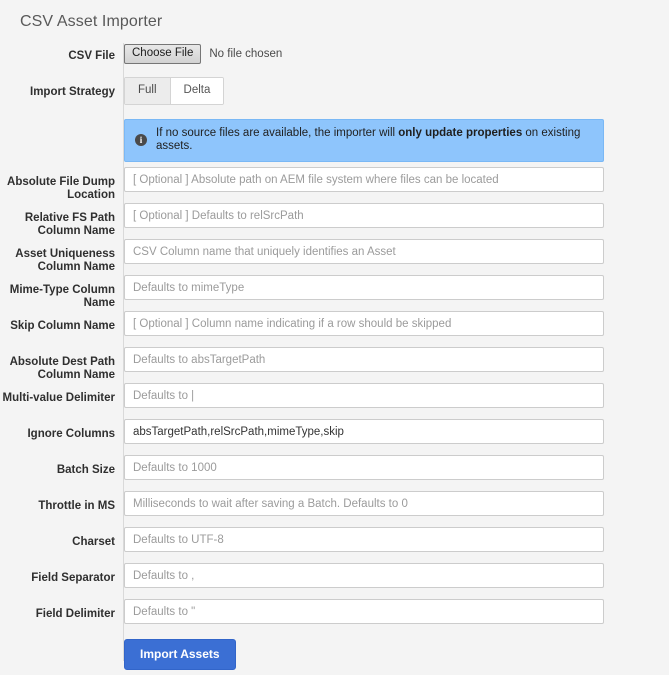  I want to click on label-text-field: Absolute Dest Path Column Name, so click(62, 368).